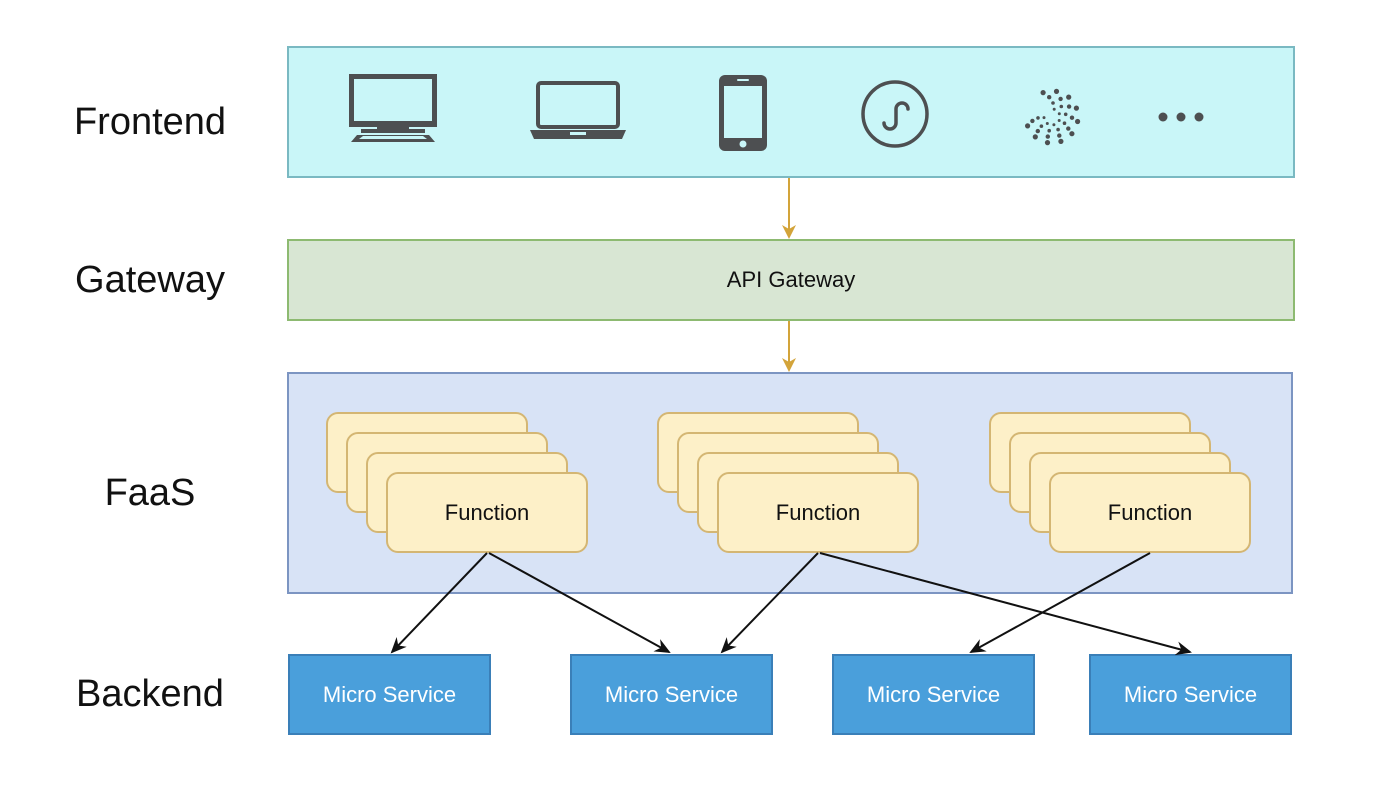 The height and width of the screenshot is (786, 1400). I want to click on smartphone-icon, so click(743, 113).